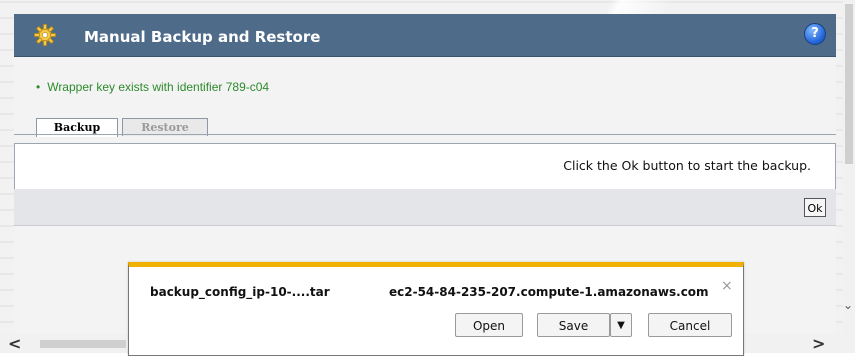  What do you see at coordinates (425, 134) in the screenshot?
I see `tab-divider` at bounding box center [425, 134].